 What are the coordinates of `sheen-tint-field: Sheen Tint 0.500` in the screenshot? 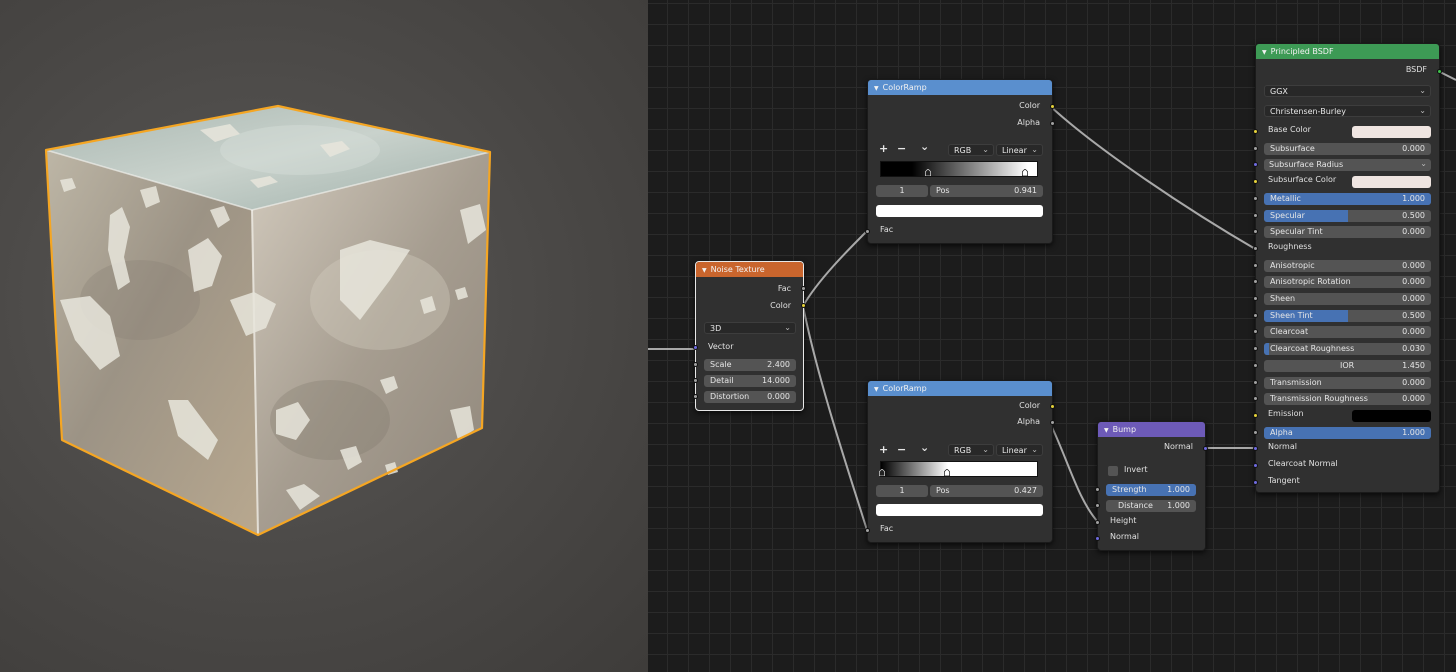 It's located at (1347, 316).